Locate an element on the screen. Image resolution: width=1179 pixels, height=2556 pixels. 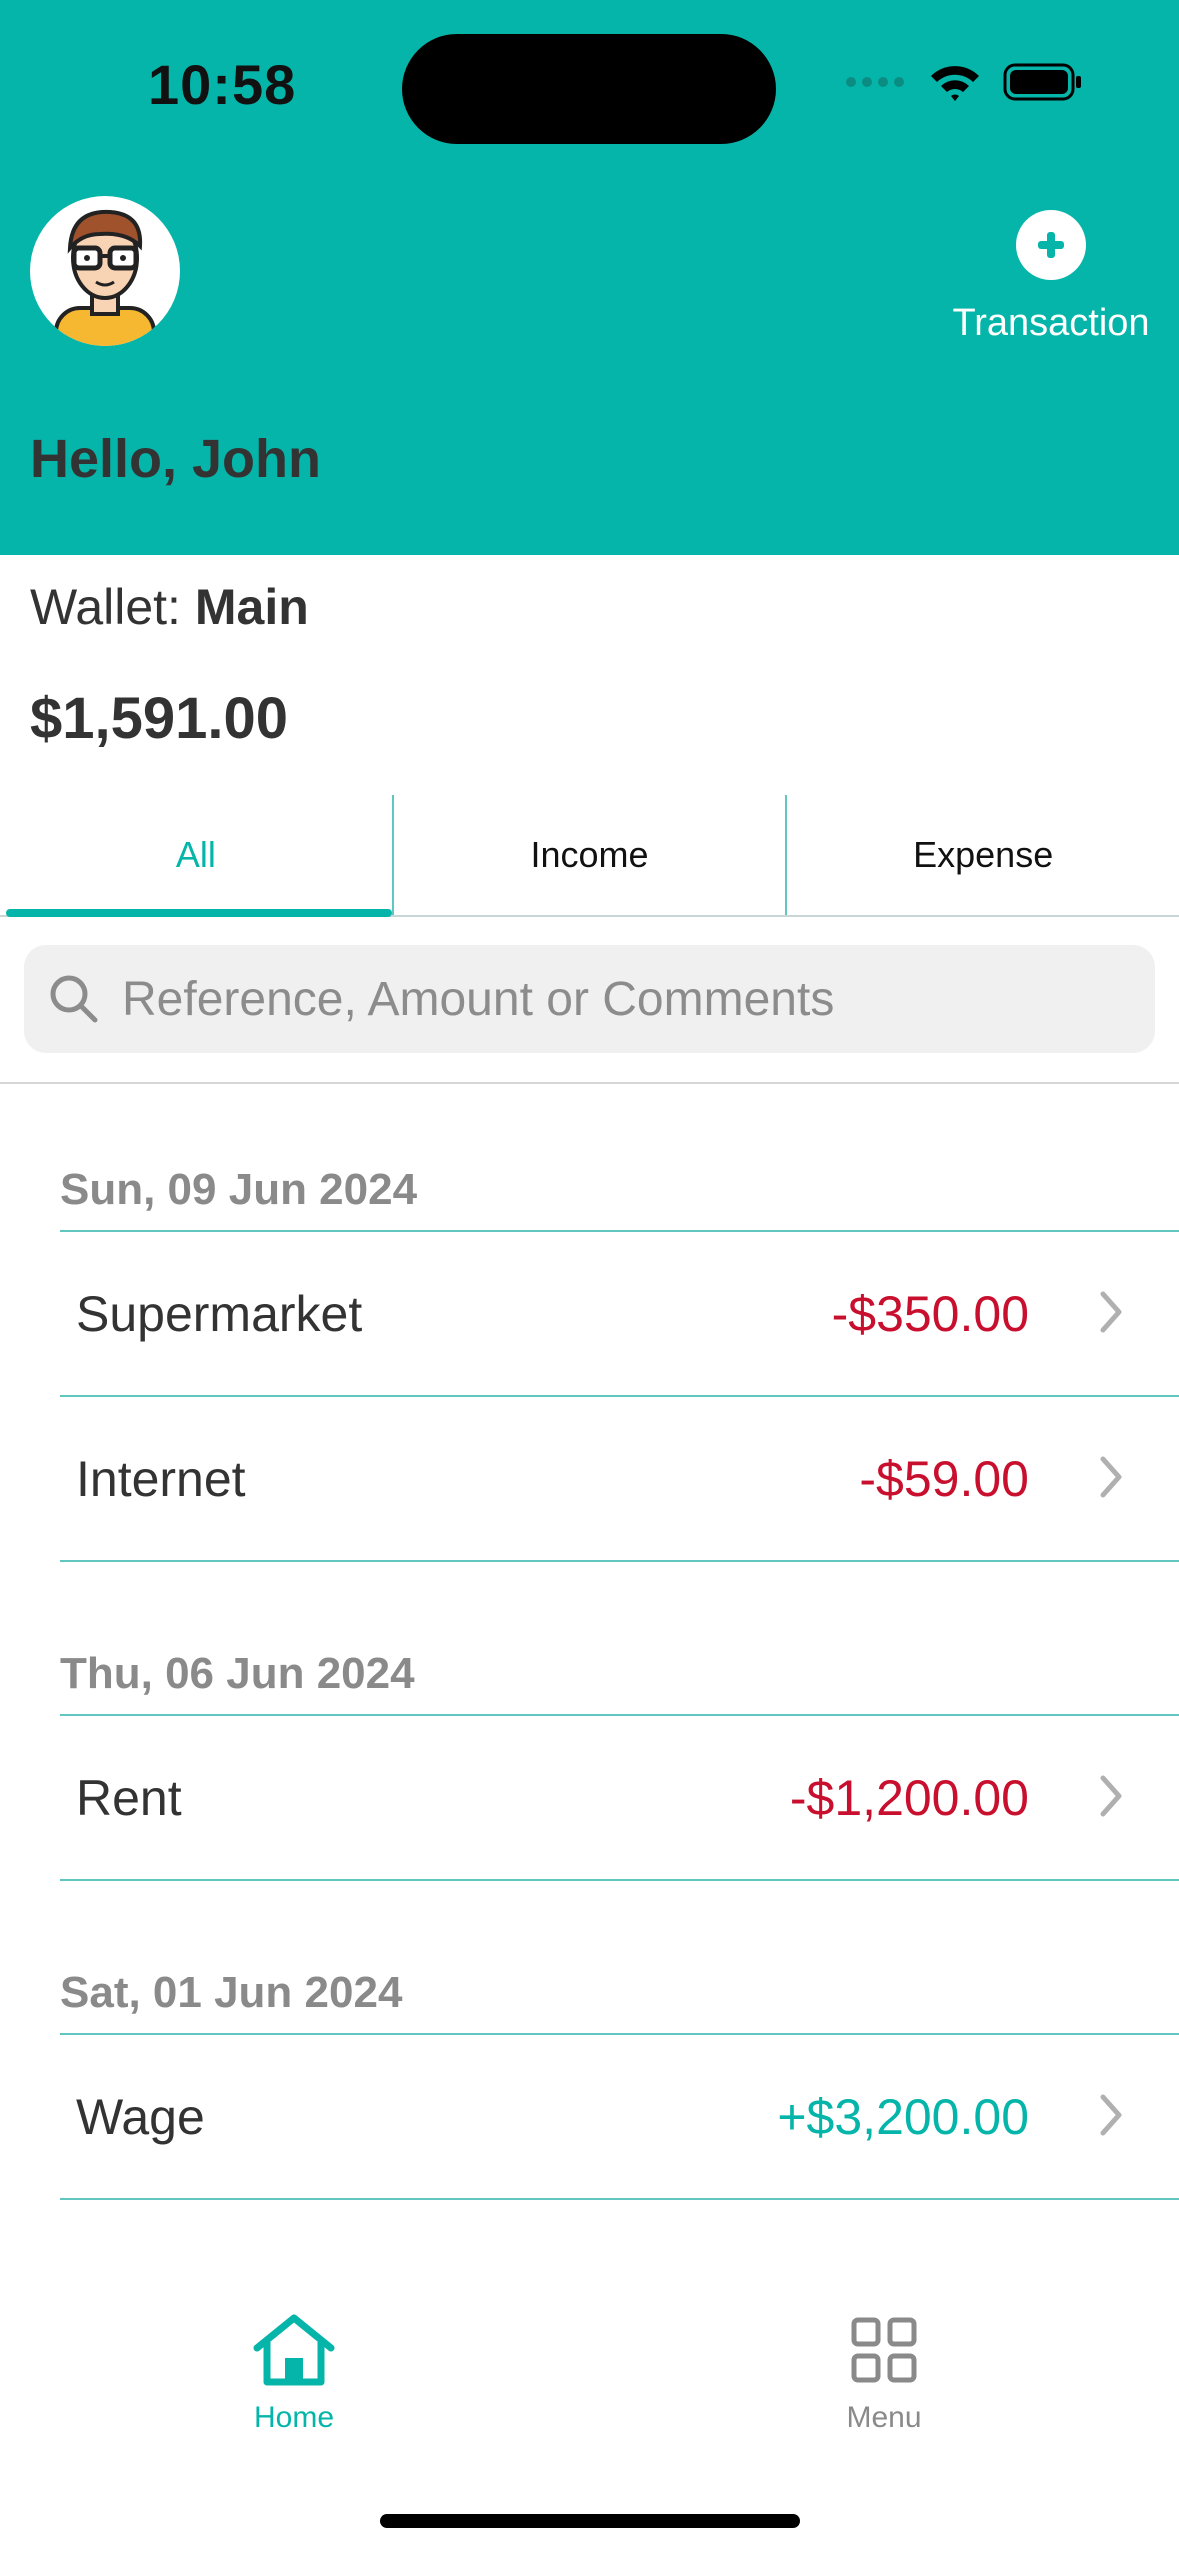
wallet-selector: Wallet: Main is located at coordinates (169, 607).